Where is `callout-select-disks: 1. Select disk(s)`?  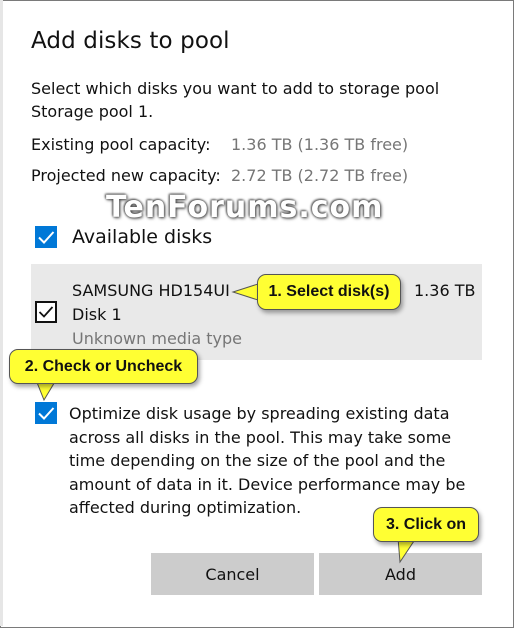
callout-select-disks: 1. Select disk(s) is located at coordinates (329, 292).